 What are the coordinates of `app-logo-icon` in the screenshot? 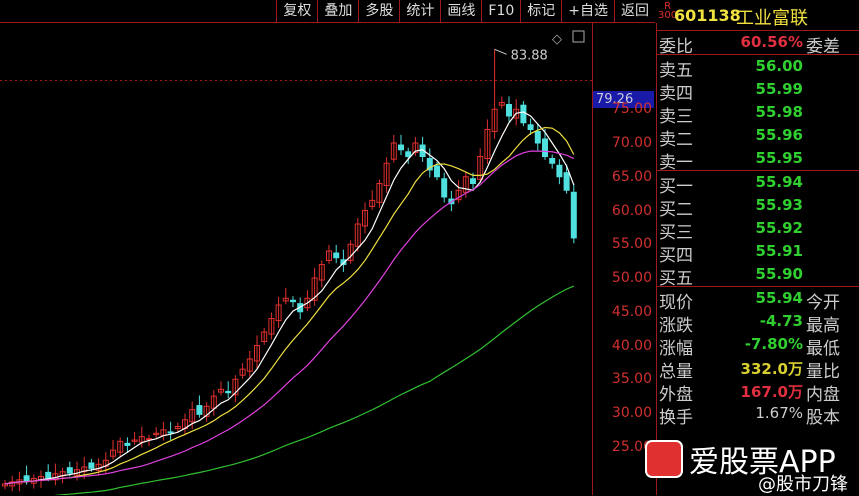 It's located at (664, 459).